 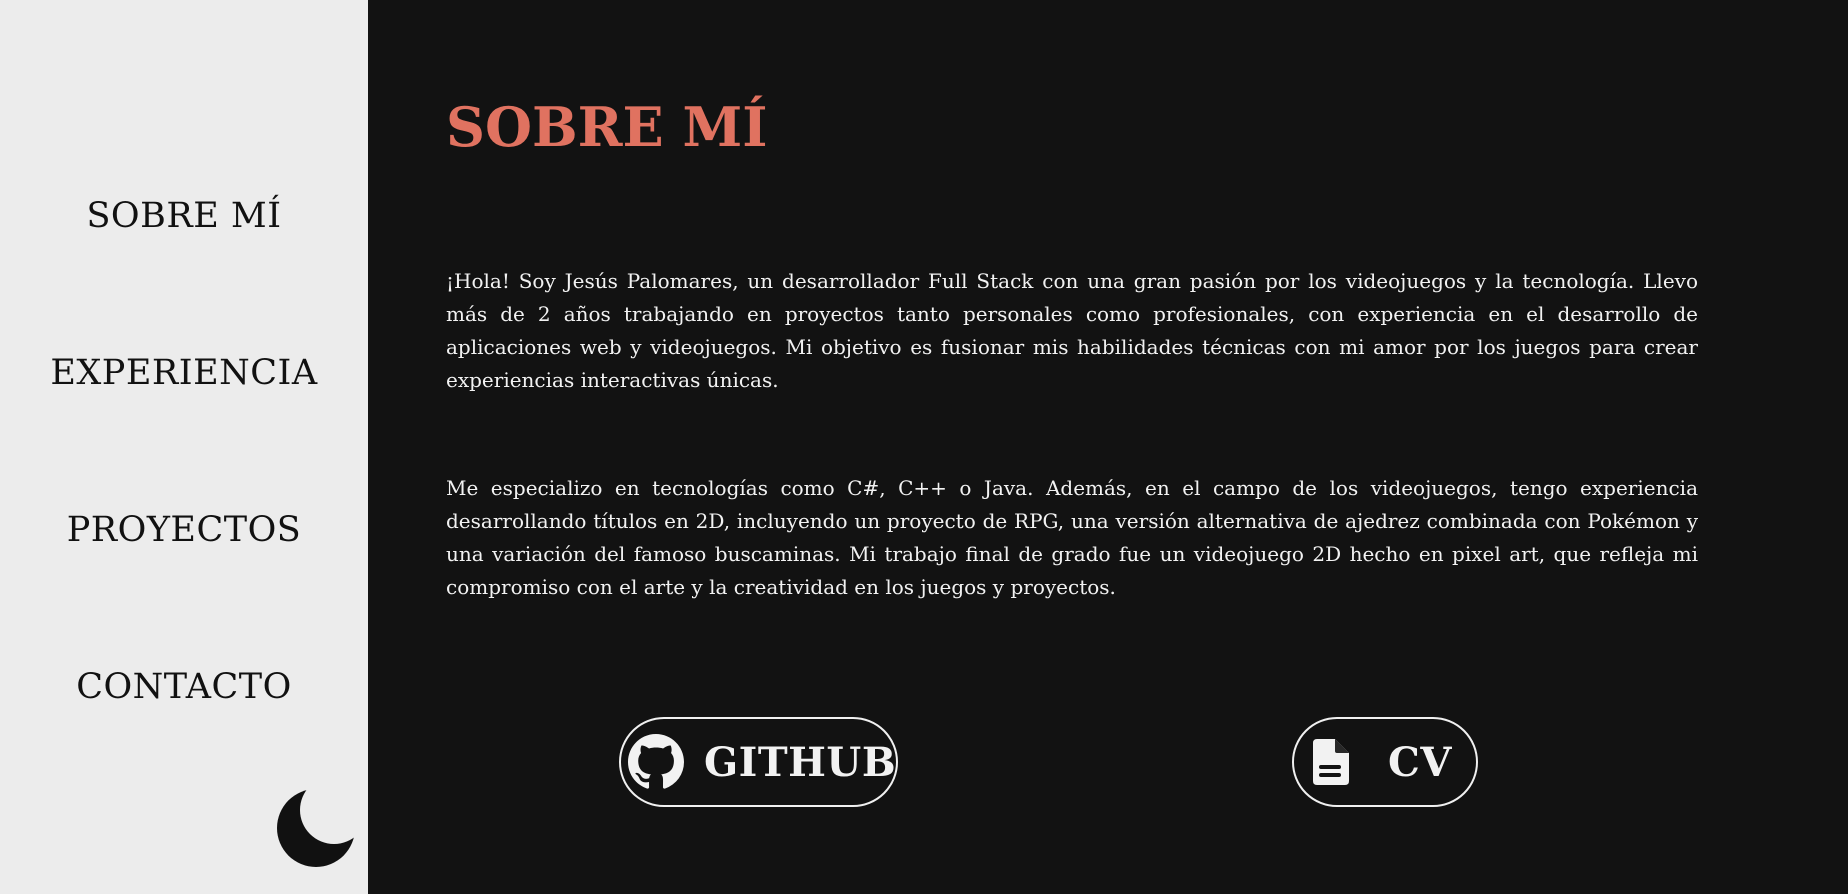 I want to click on github-button-label: GITHUB, so click(x=800, y=762).